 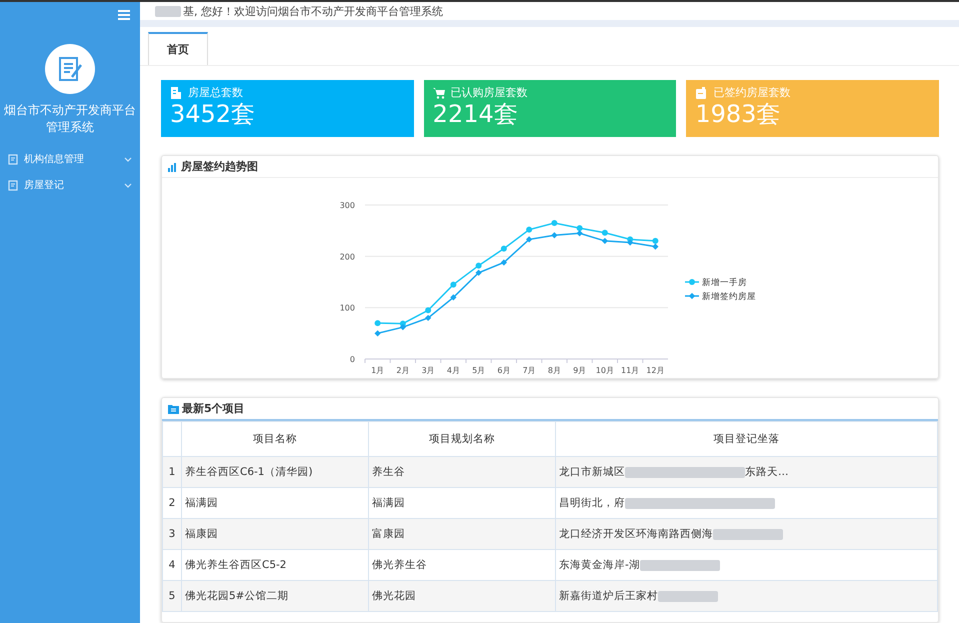 I want to click on sidebar-item: 机构信息管理, so click(x=70, y=159).